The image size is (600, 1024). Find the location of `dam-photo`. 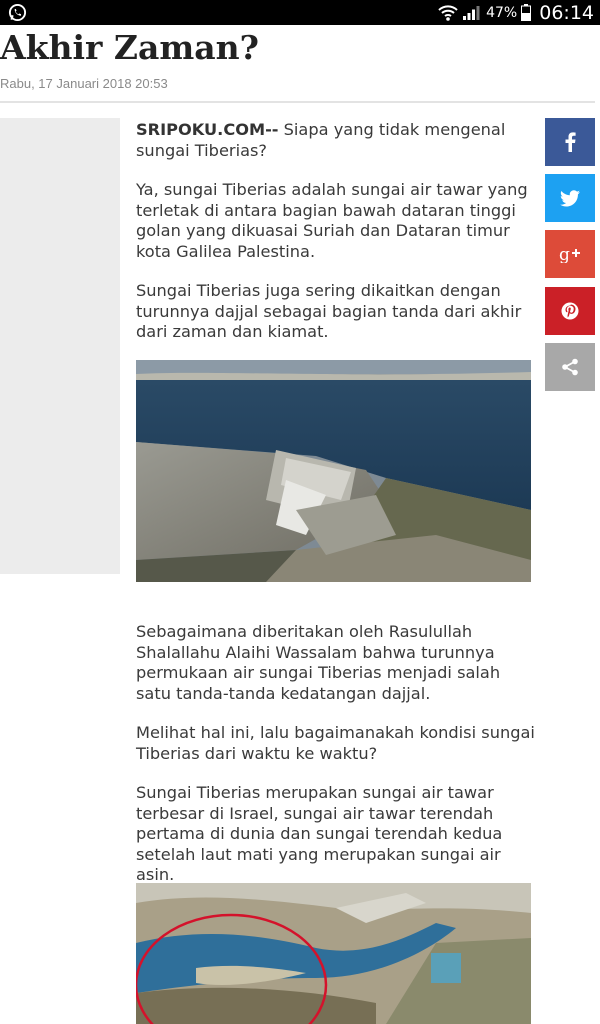

dam-photo is located at coordinates (333, 471).